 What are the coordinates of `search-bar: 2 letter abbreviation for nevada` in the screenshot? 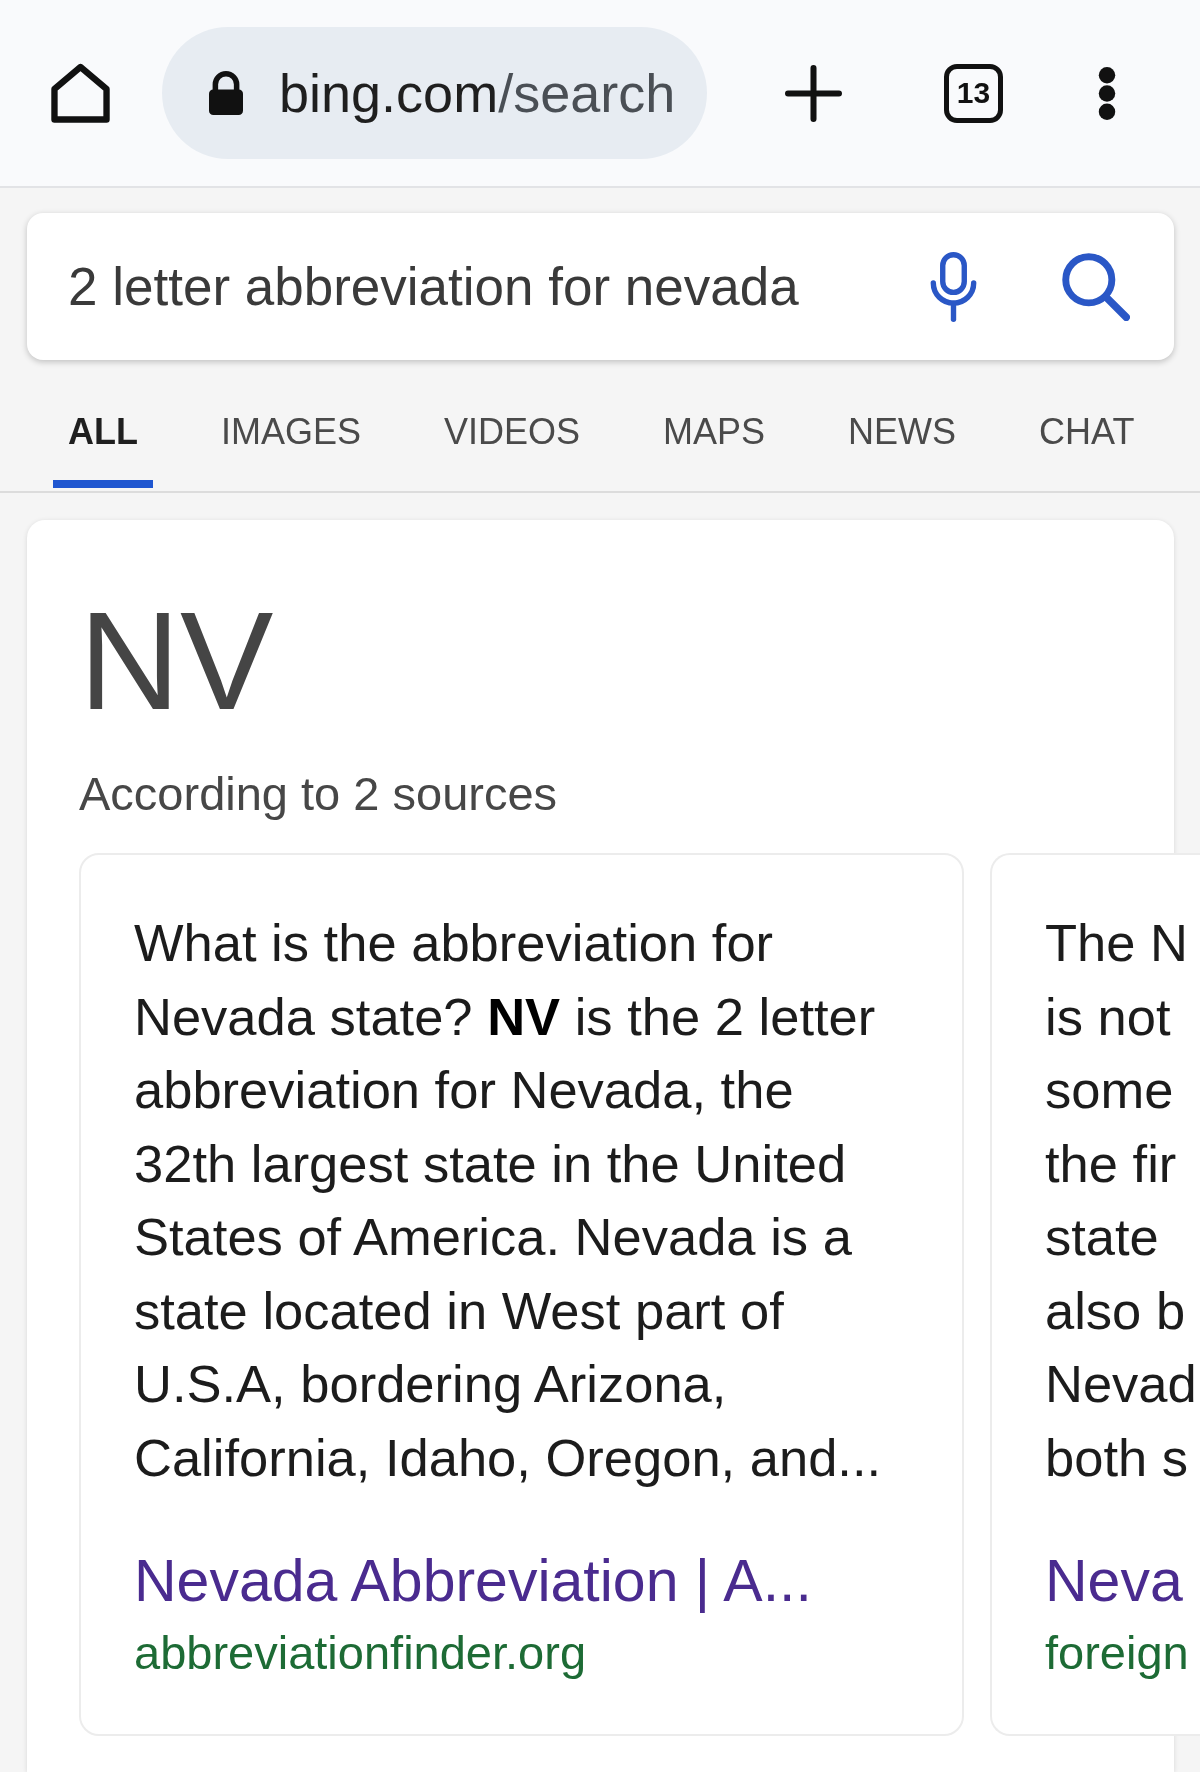 It's located at (600, 286).